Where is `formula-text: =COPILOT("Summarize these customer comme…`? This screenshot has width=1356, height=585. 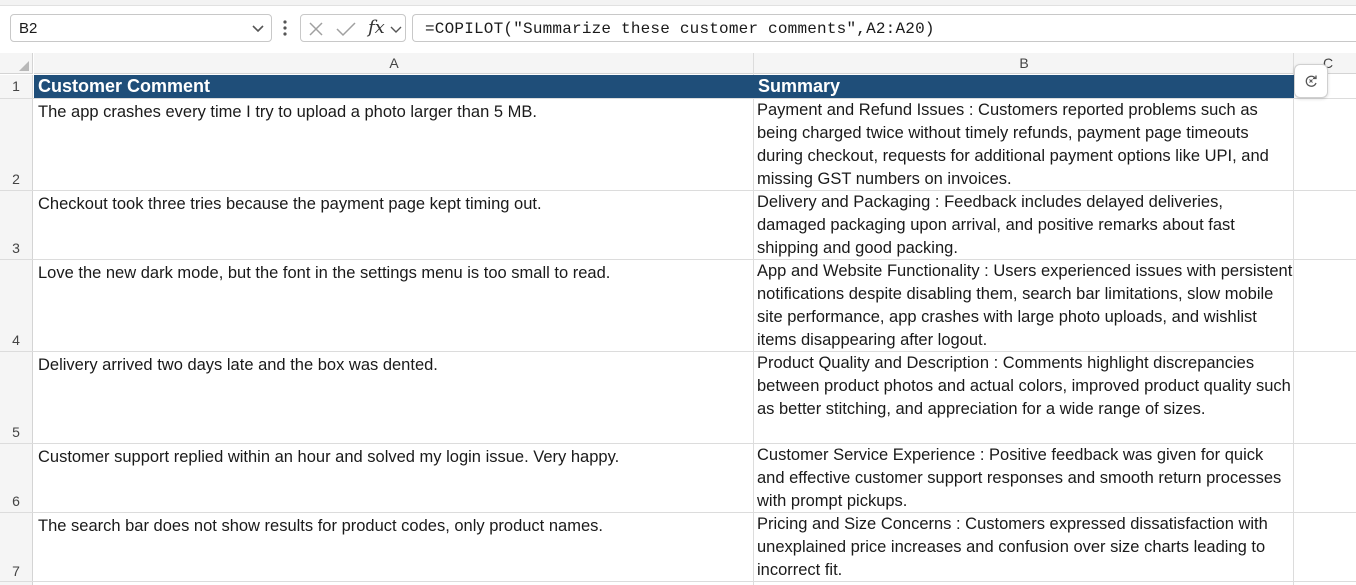 formula-text: =COPILOT("Summarize these customer comme… is located at coordinates (680, 29).